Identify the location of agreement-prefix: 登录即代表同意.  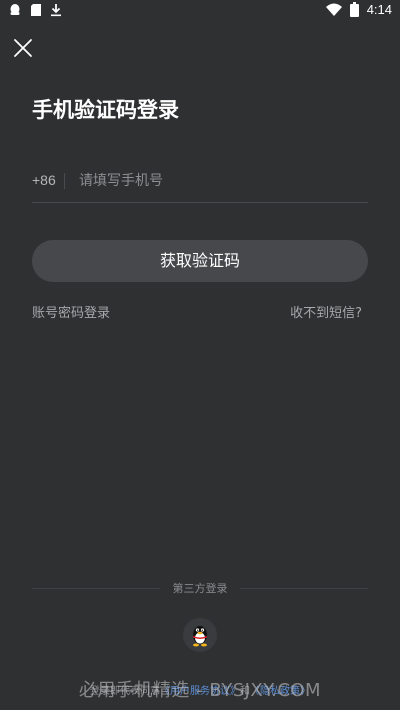
(125, 691).